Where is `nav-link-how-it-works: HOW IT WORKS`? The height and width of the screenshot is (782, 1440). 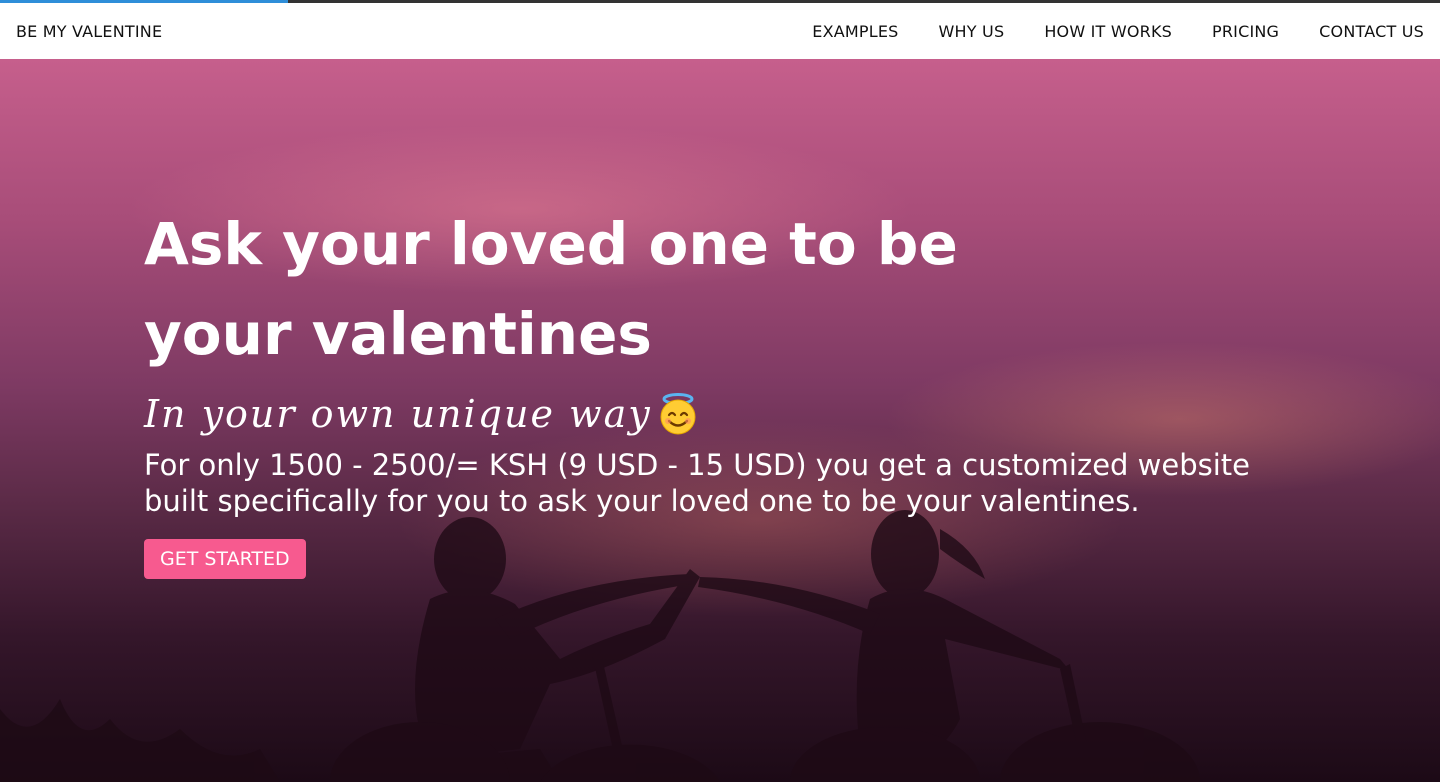
nav-link-how-it-works: HOW IT WORKS is located at coordinates (1108, 31).